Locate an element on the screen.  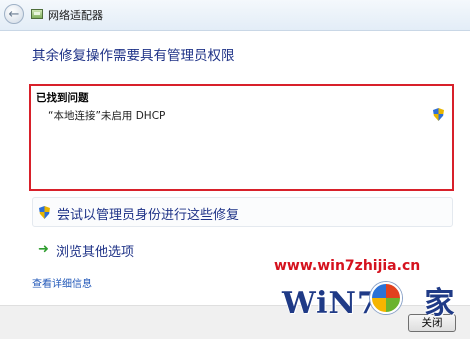
run-as-admin-button: 尝试以管理员身份进行这些修复 is located at coordinates (242, 212).